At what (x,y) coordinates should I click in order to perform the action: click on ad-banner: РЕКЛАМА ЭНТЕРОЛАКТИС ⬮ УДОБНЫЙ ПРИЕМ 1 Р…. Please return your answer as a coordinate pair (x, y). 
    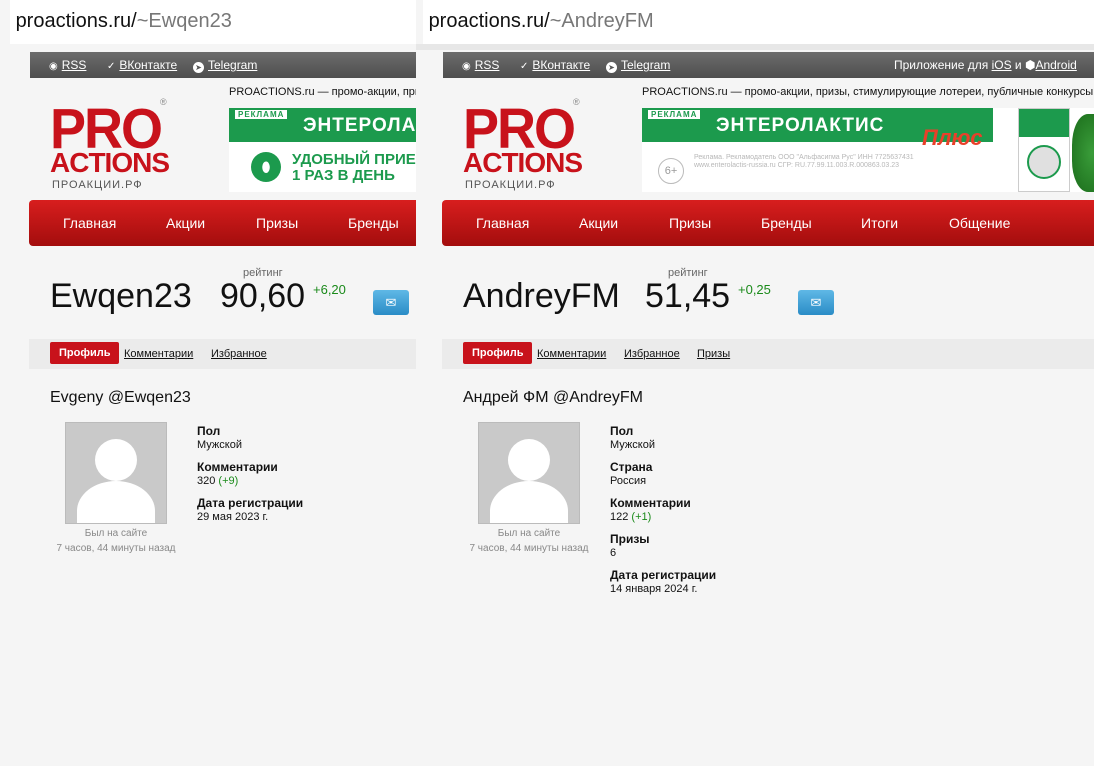
    Looking at the image, I should click on (322, 150).